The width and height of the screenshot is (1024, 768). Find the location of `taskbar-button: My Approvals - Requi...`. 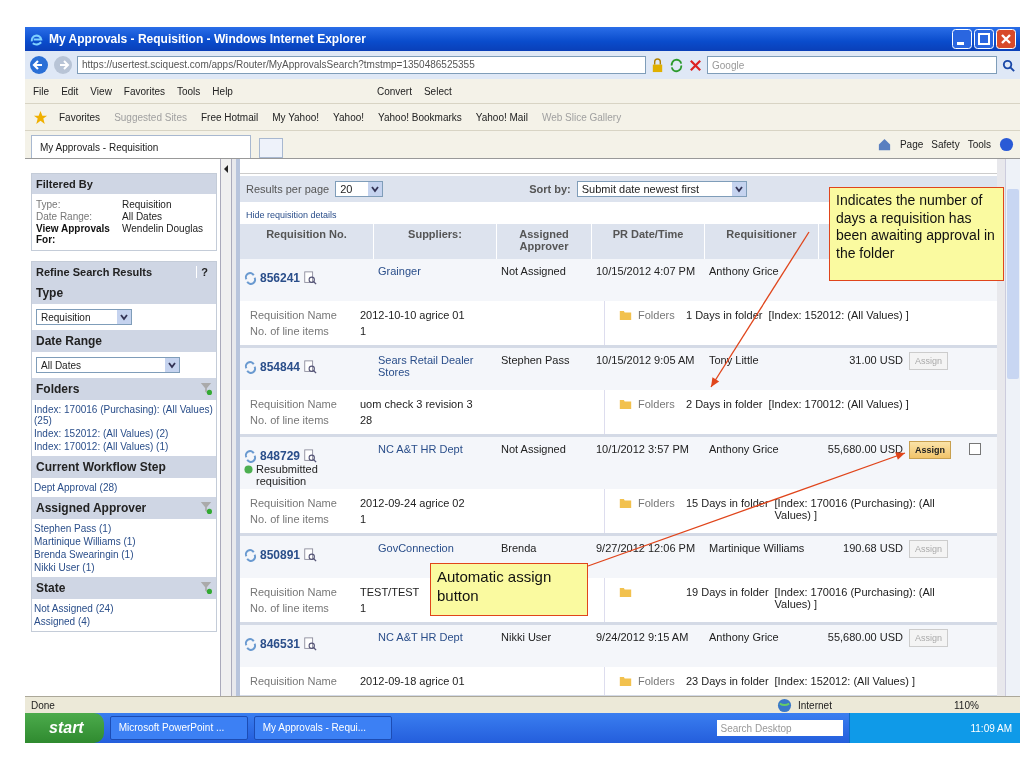

taskbar-button: My Approvals - Requi... is located at coordinates (322, 728).